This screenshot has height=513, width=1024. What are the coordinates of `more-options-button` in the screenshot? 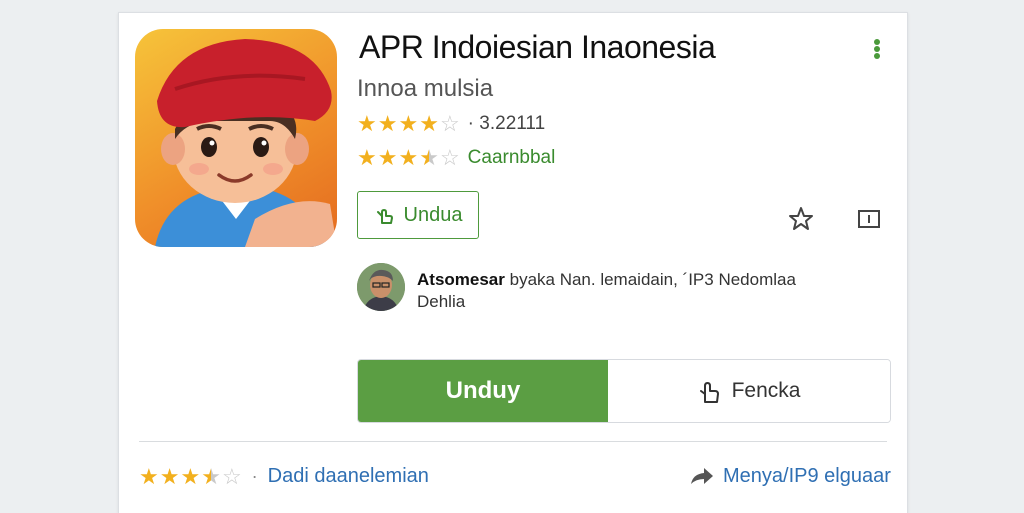 It's located at (877, 49).